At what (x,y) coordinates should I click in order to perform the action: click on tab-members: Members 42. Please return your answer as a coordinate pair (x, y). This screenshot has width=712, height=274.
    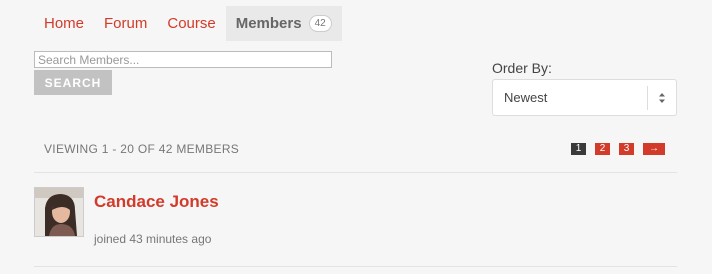
    Looking at the image, I should click on (283, 23).